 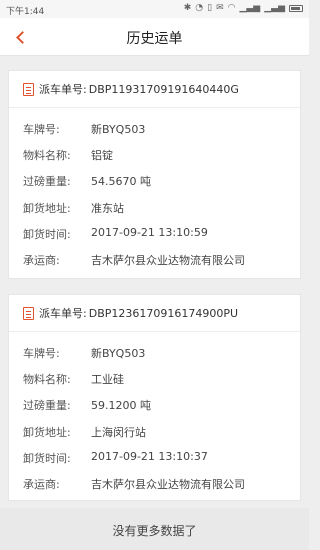 I want to click on signal-icon: ▁▃▅, so click(x=250, y=8).